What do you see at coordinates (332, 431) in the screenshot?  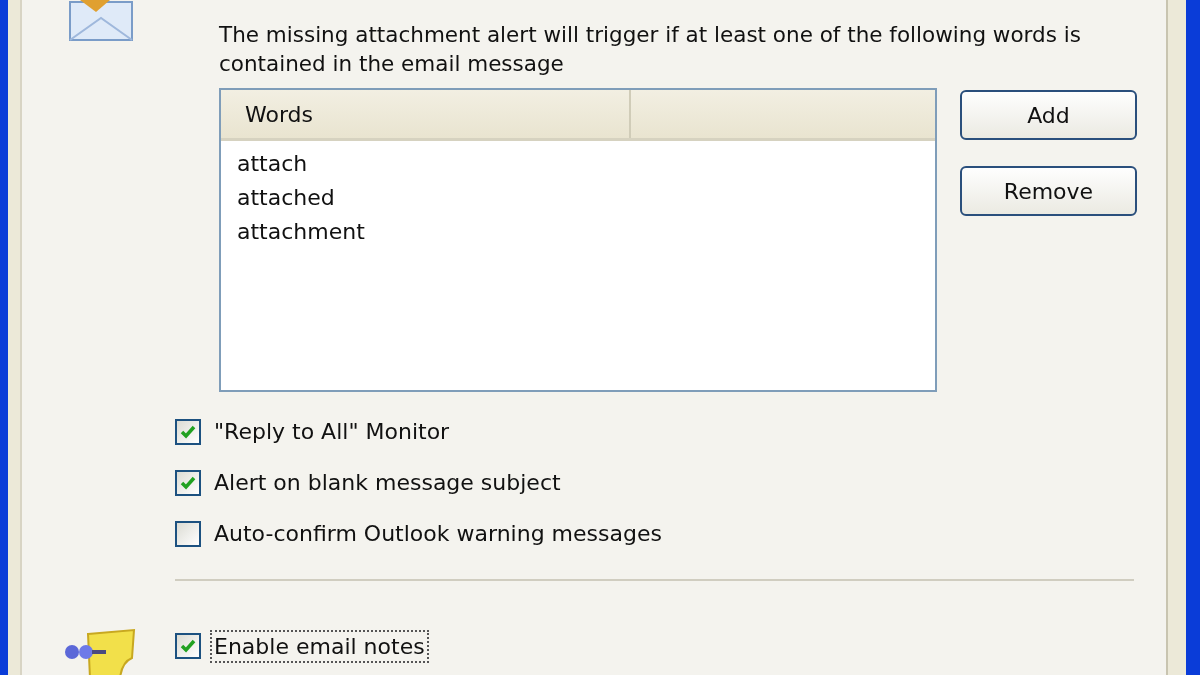 I see `checkbox-label: "Reply to All" Monitor` at bounding box center [332, 431].